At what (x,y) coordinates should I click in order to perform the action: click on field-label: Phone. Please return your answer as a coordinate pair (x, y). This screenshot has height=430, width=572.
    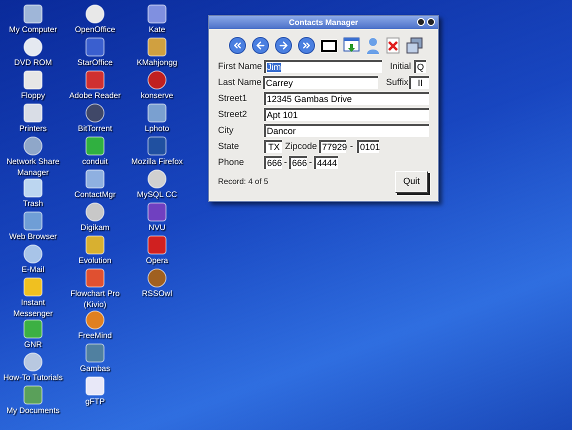
    Looking at the image, I should click on (232, 162).